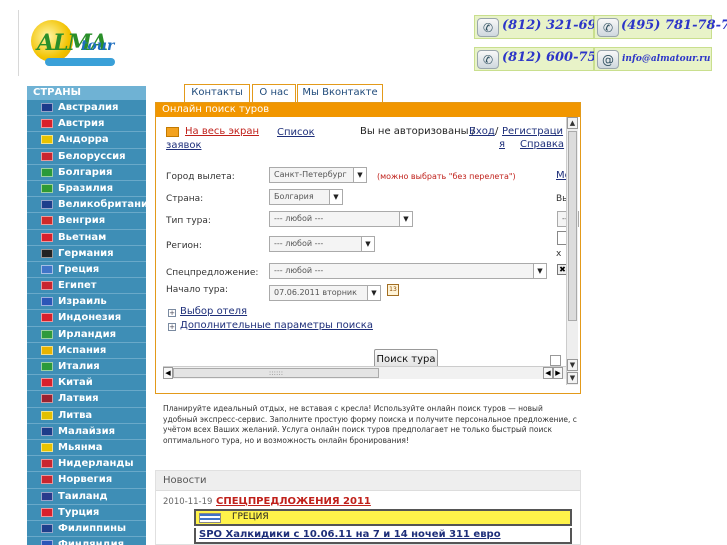 Image resolution: width=727 pixels, height=545 pixels. What do you see at coordinates (558, 373) in the screenshot?
I see `scroll-right-icon: ▶` at bounding box center [558, 373].